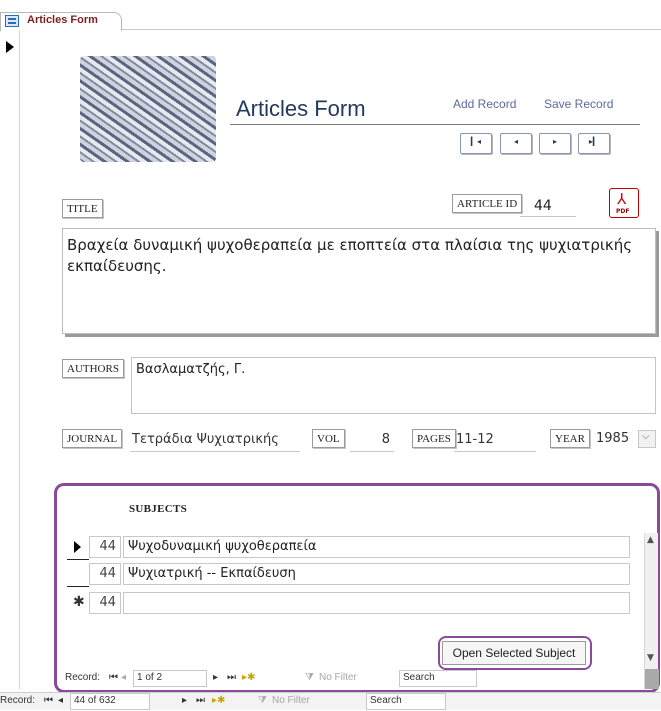 This screenshot has width=661, height=711. I want to click on pdf-tag: PDF, so click(623, 211).